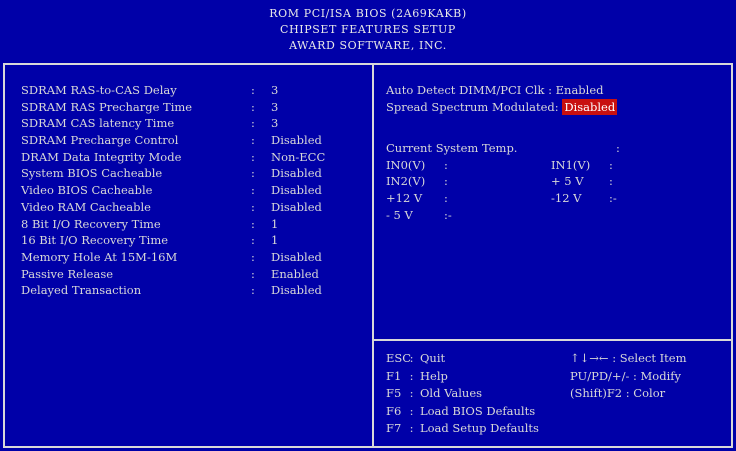 This screenshot has width=736, height=451. What do you see at coordinates (566, 198) in the screenshot?
I see `voltage-label: -12 V` at bounding box center [566, 198].